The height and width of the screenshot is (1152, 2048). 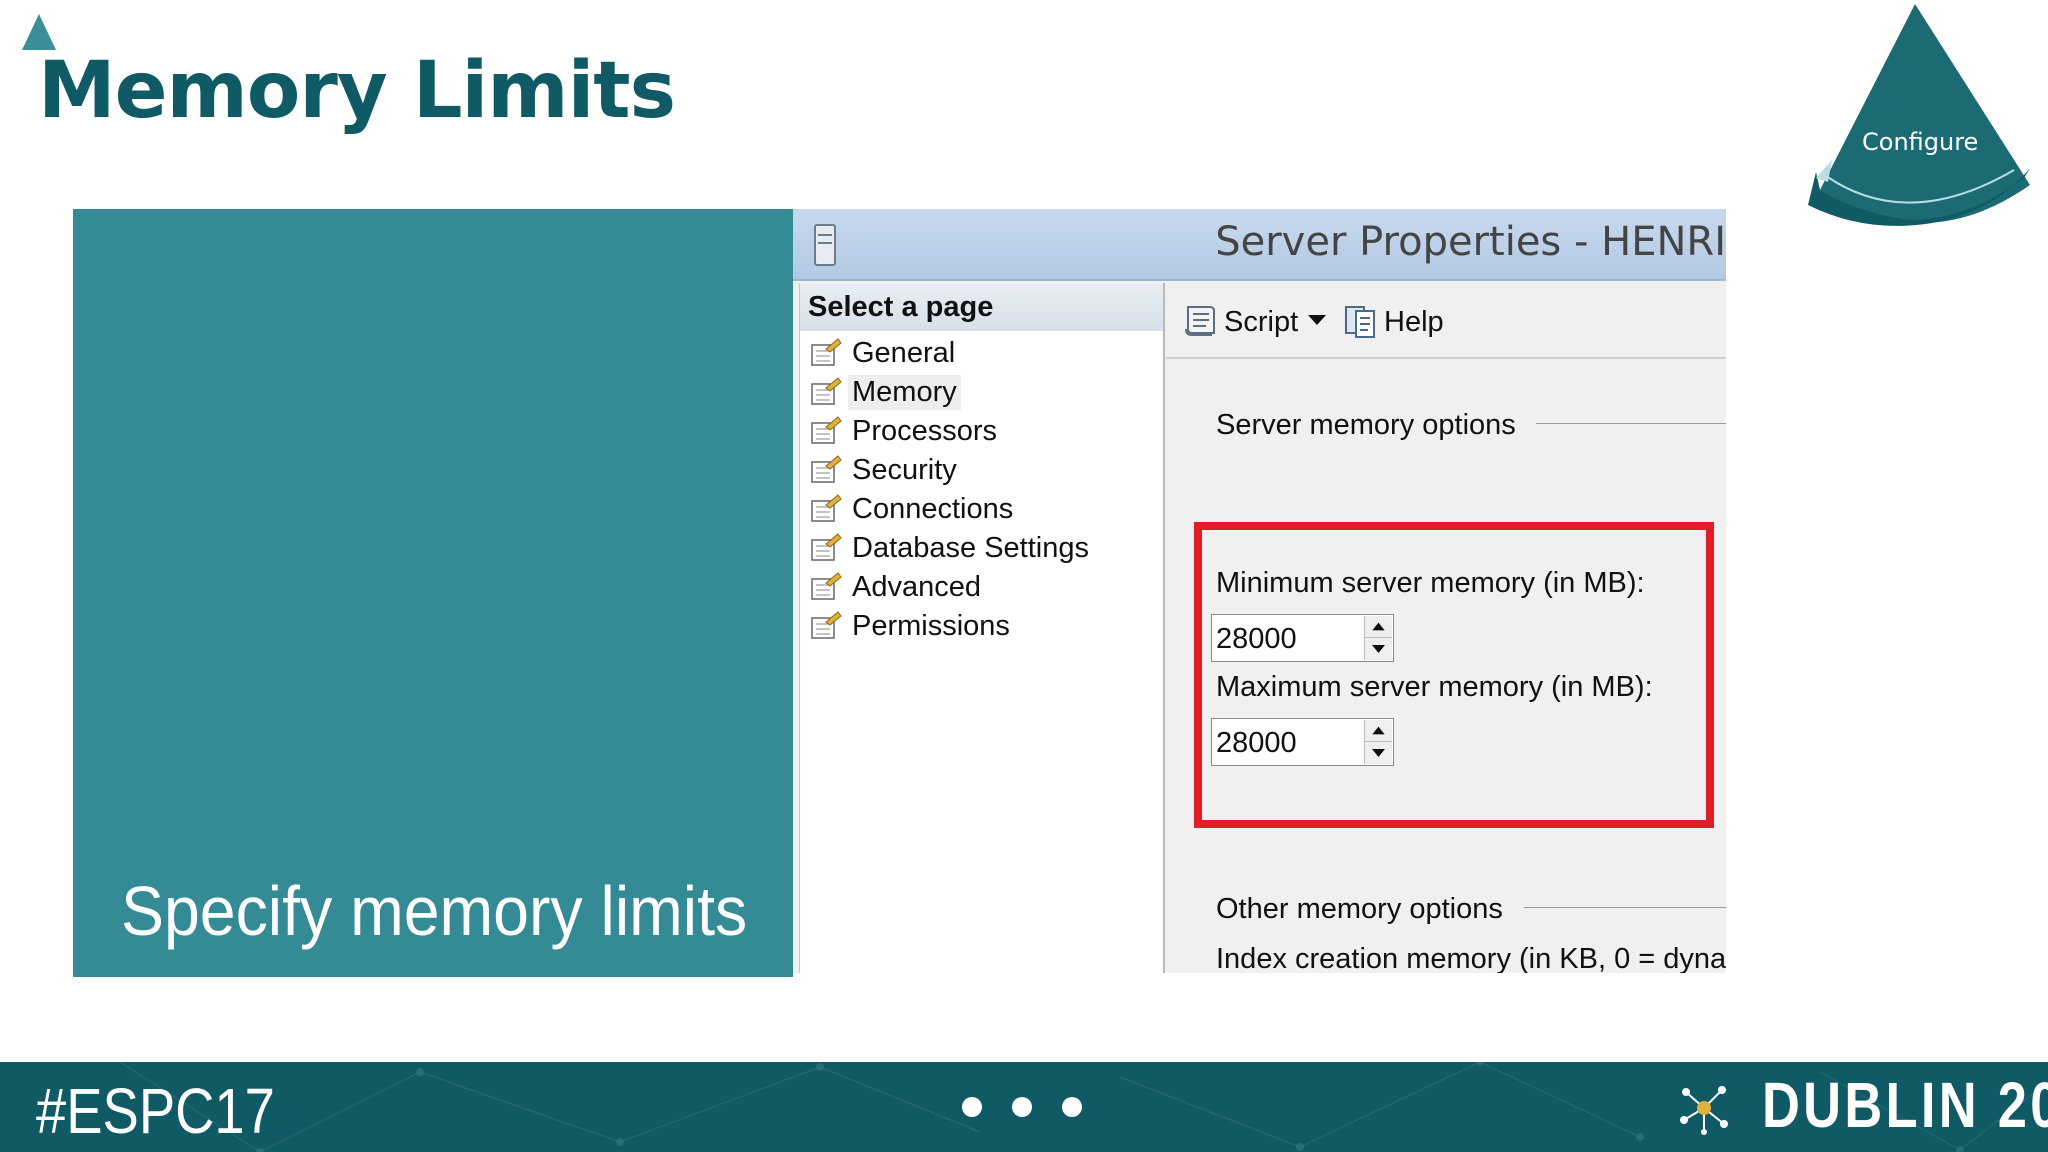 I want to click on max-memory-label: Maximum server memory (in MB):, so click(x=1434, y=687).